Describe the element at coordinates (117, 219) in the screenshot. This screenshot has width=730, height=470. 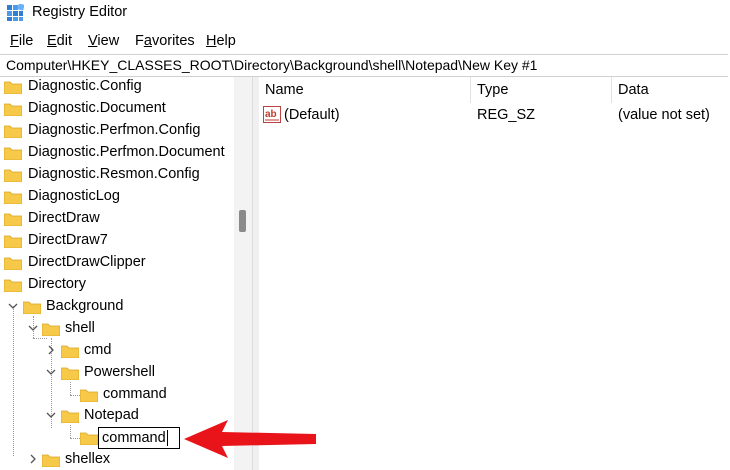
I see `tree-item: DirectDraw` at that location.